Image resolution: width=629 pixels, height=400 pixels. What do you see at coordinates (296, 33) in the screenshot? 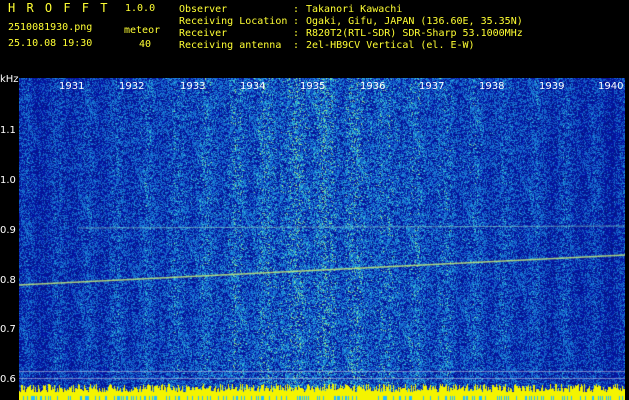
I see `info-sep-receiver: :` at bounding box center [296, 33].